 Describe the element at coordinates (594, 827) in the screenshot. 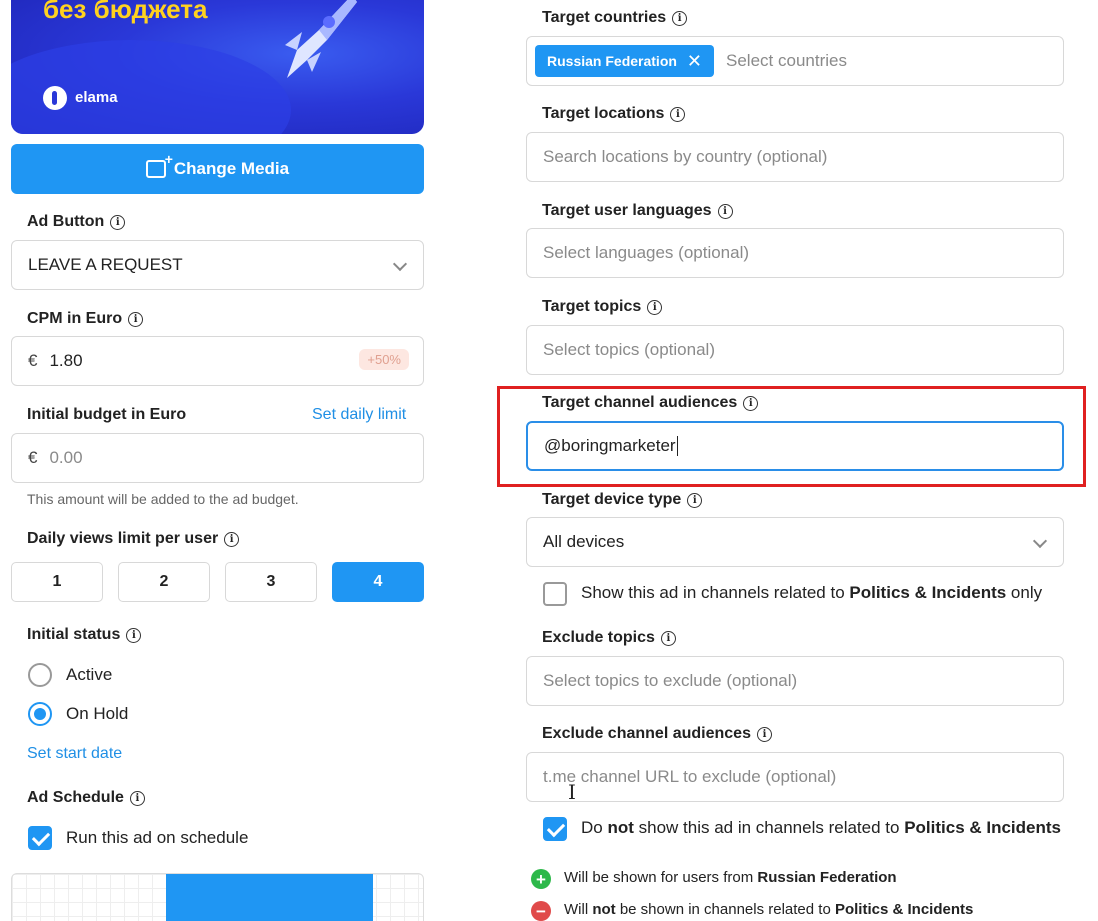

I see `no-politics-pre: Do` at that location.